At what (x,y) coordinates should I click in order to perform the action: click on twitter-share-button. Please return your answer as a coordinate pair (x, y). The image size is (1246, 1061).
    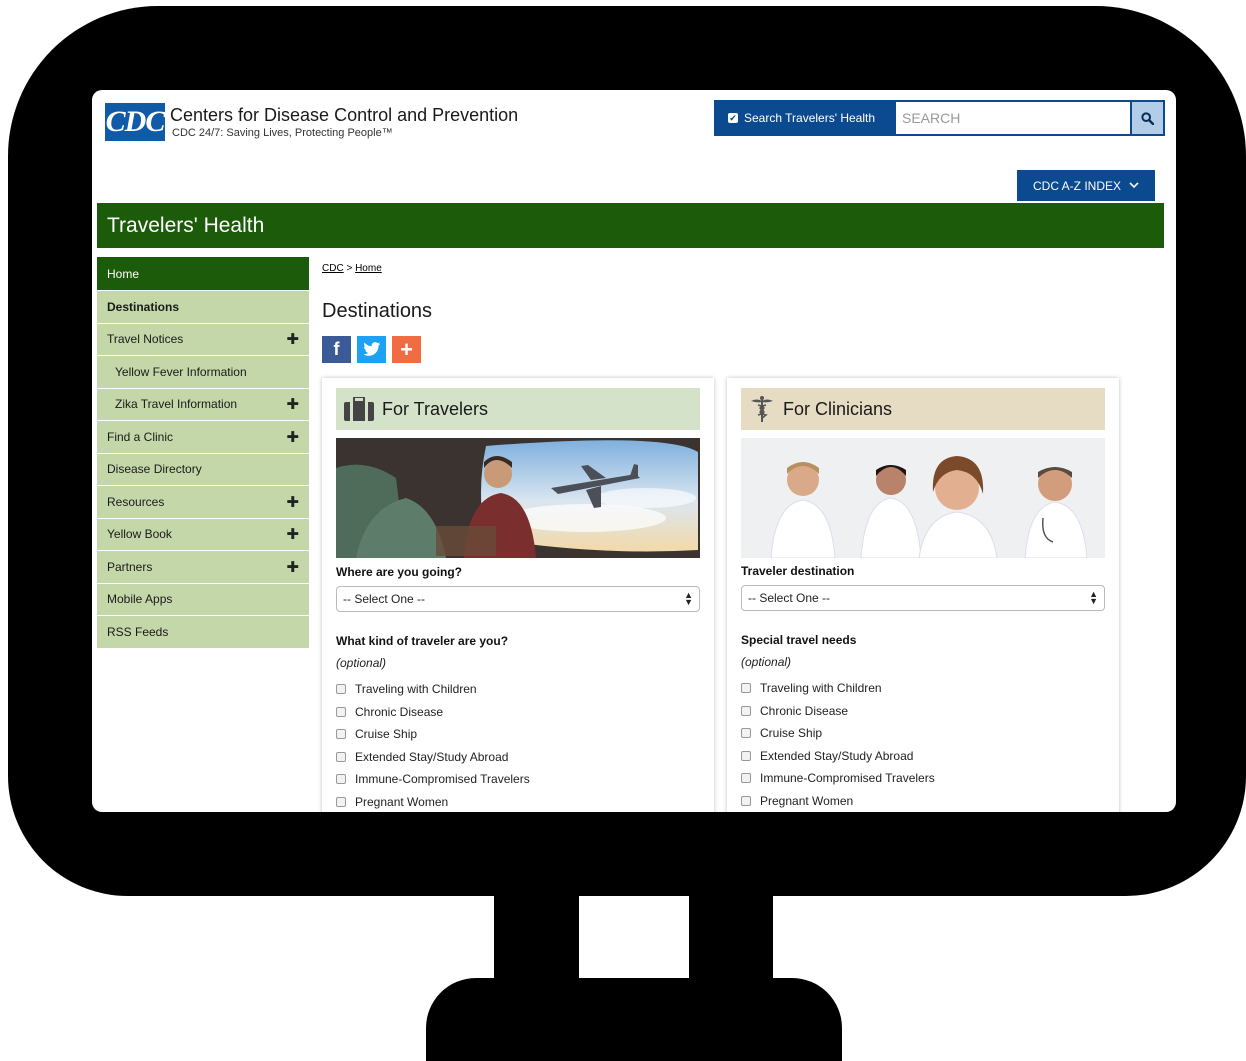
    Looking at the image, I should click on (371, 349).